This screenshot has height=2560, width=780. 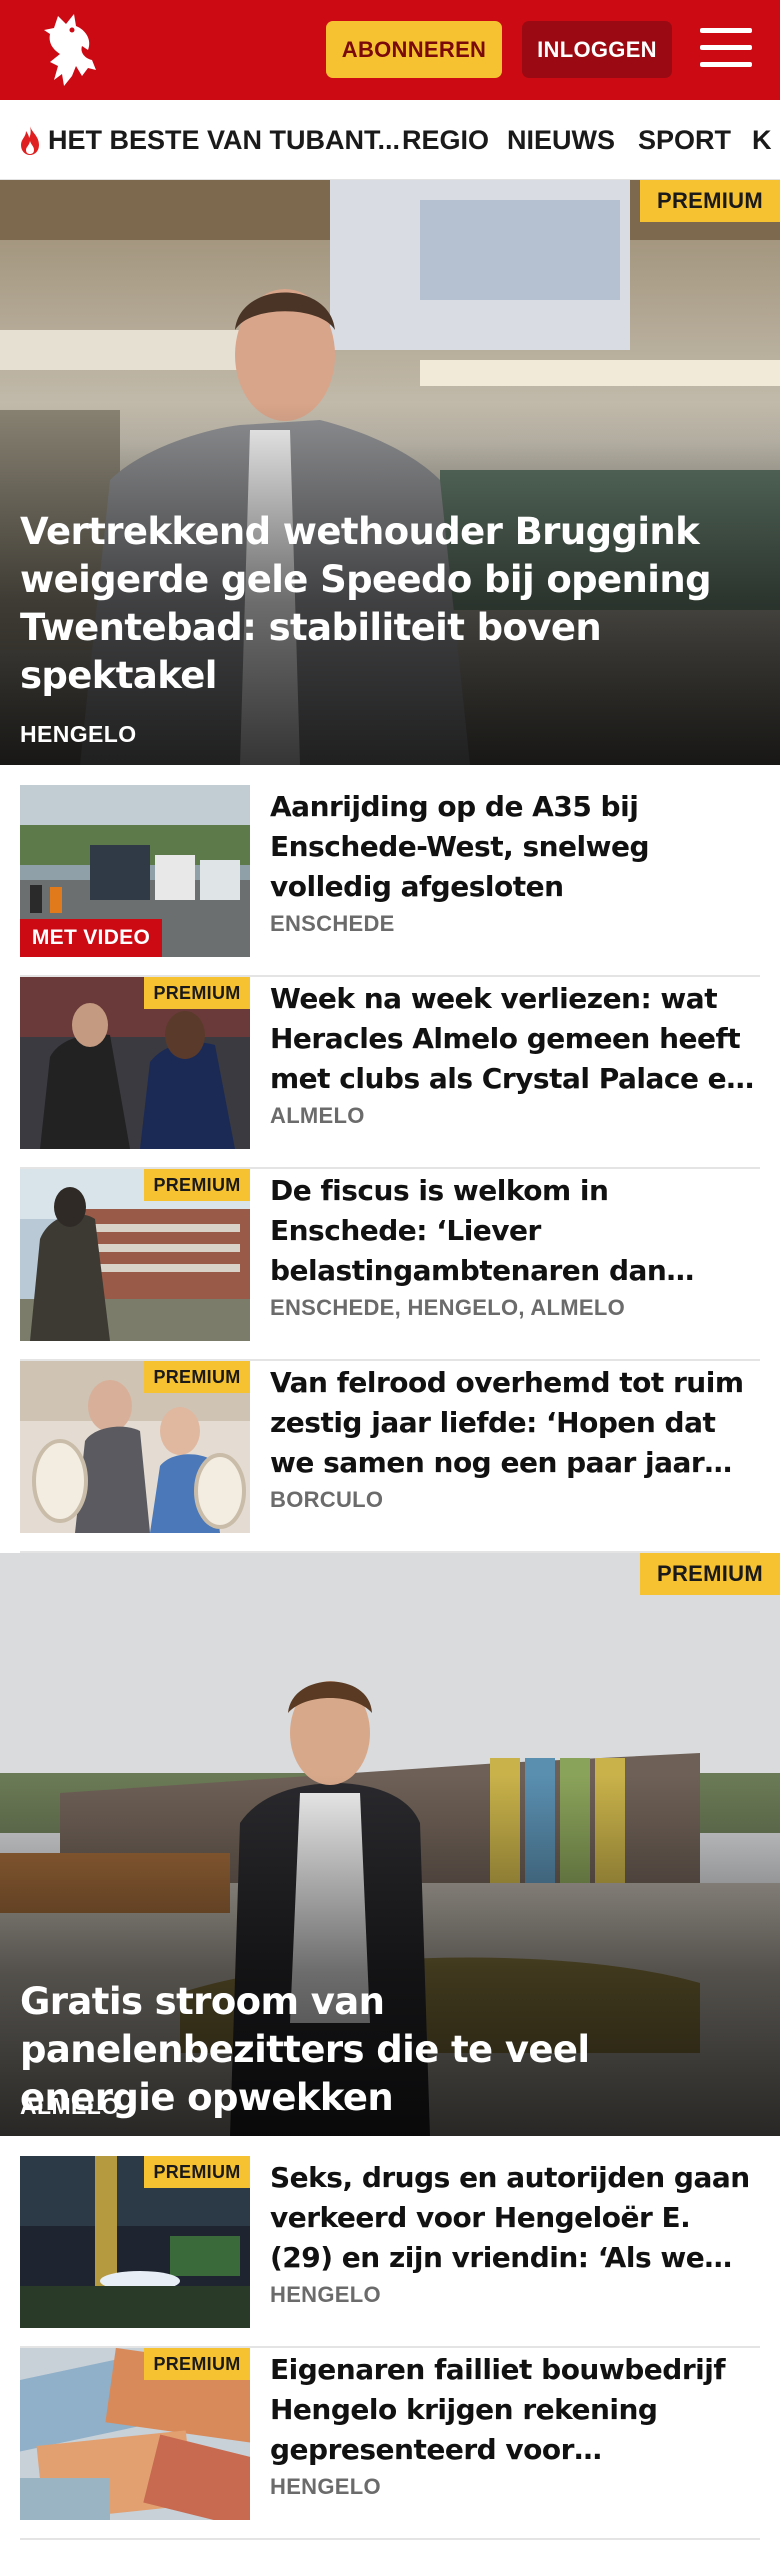 I want to click on nav-item-sport: SPORT, so click(x=684, y=139).